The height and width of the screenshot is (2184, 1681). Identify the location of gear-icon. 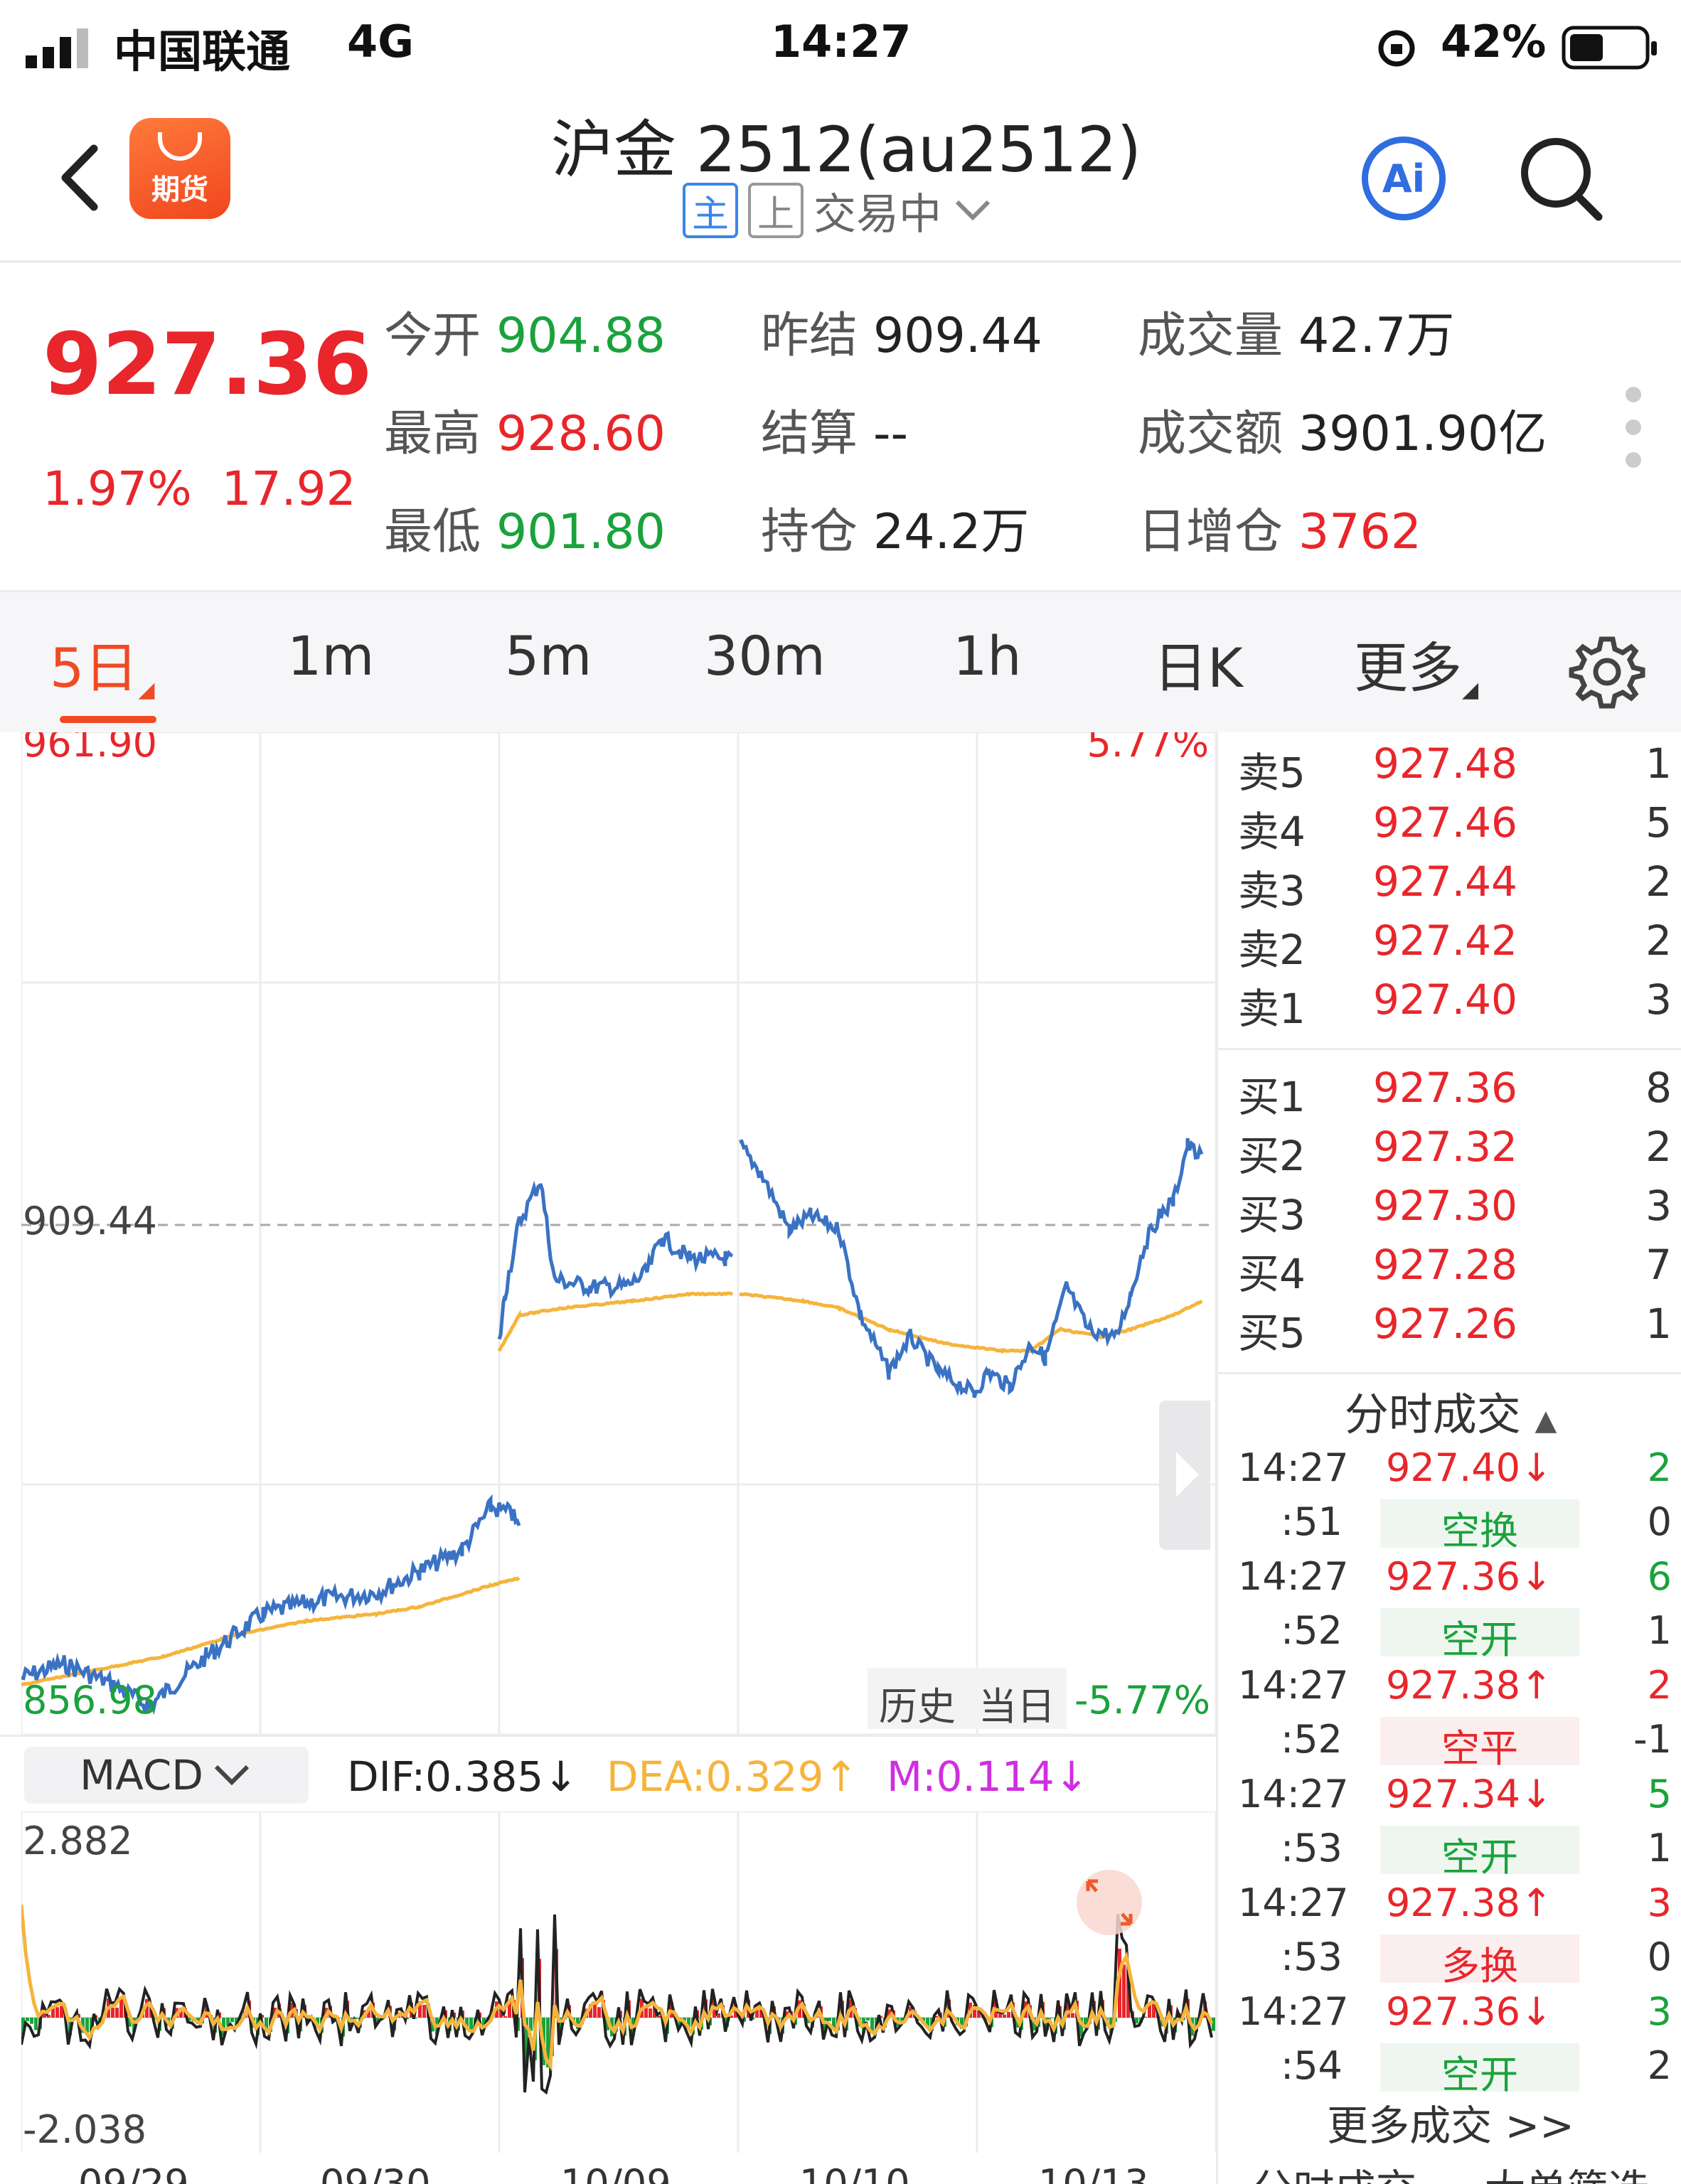
(1607, 671).